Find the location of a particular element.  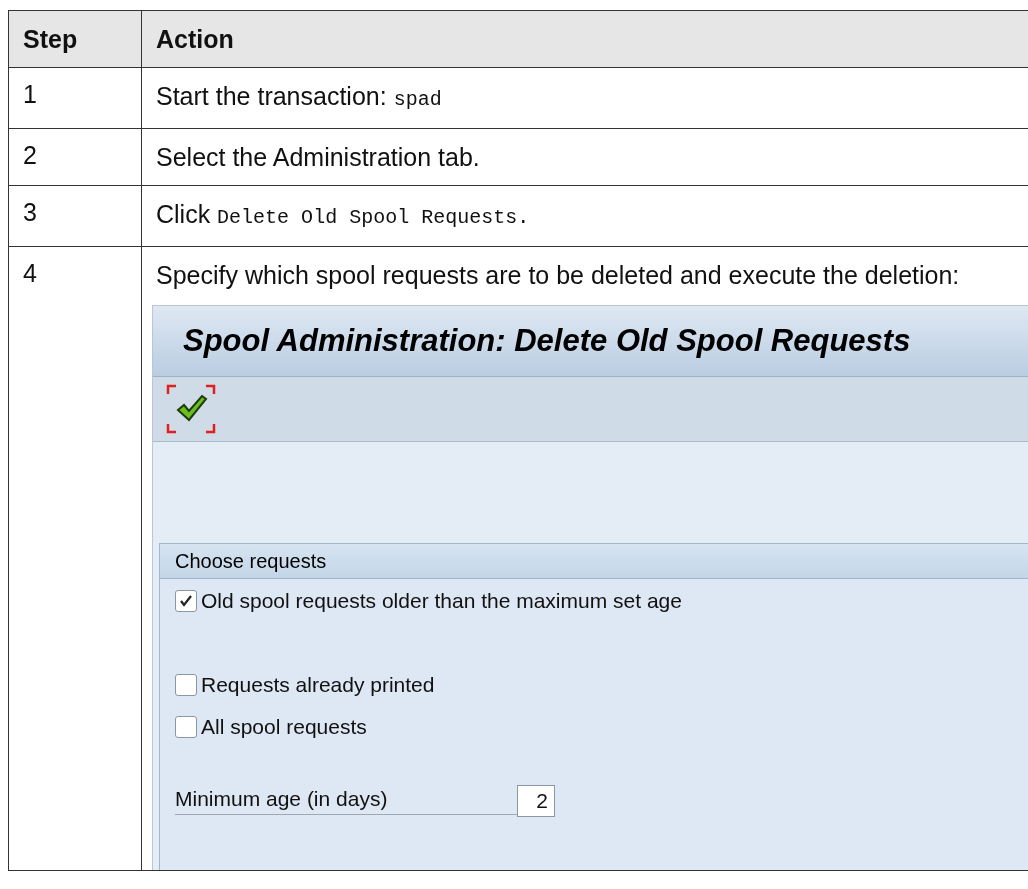

step-number: 2 is located at coordinates (30, 155).